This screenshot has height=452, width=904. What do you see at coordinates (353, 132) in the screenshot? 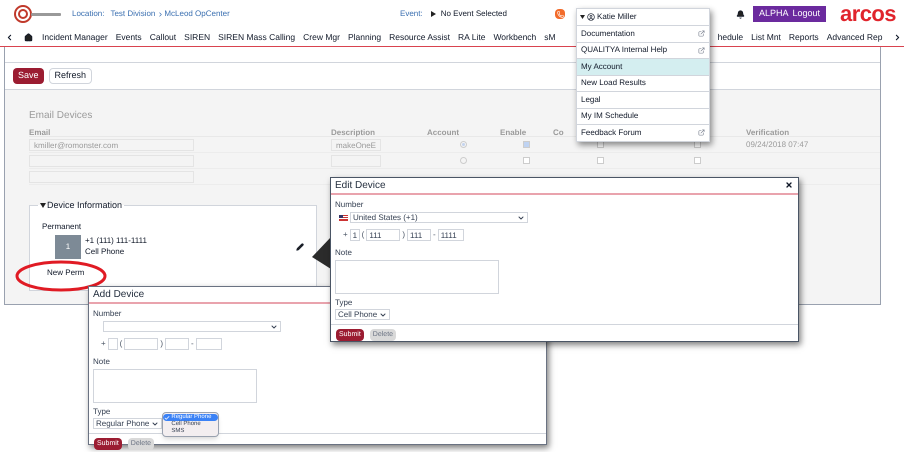
I see `column-header: Description` at bounding box center [353, 132].